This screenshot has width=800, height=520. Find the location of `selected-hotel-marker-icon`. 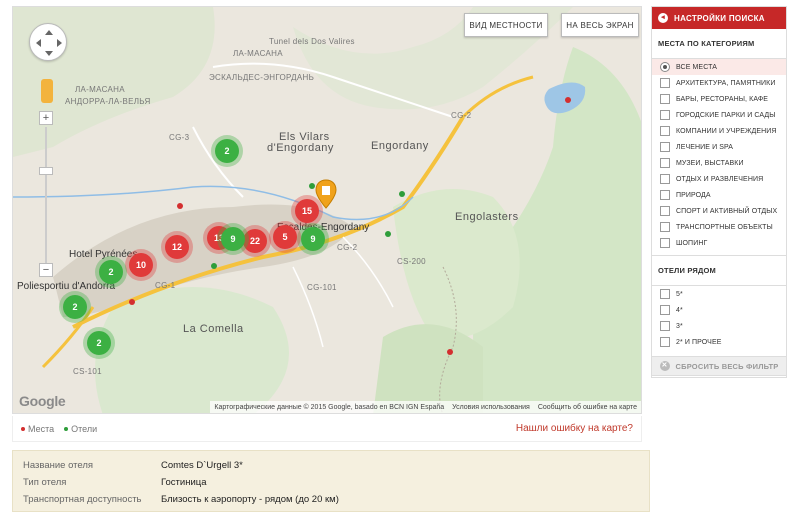

selected-hotel-marker-icon is located at coordinates (326, 194).